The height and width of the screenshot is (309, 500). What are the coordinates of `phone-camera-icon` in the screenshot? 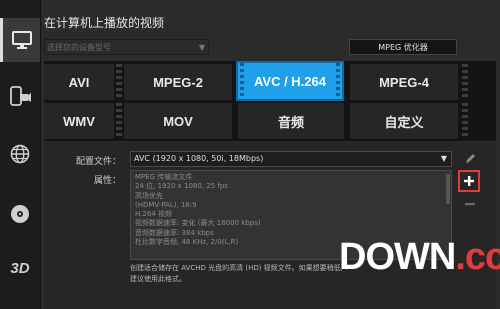 It's located at (20, 96).